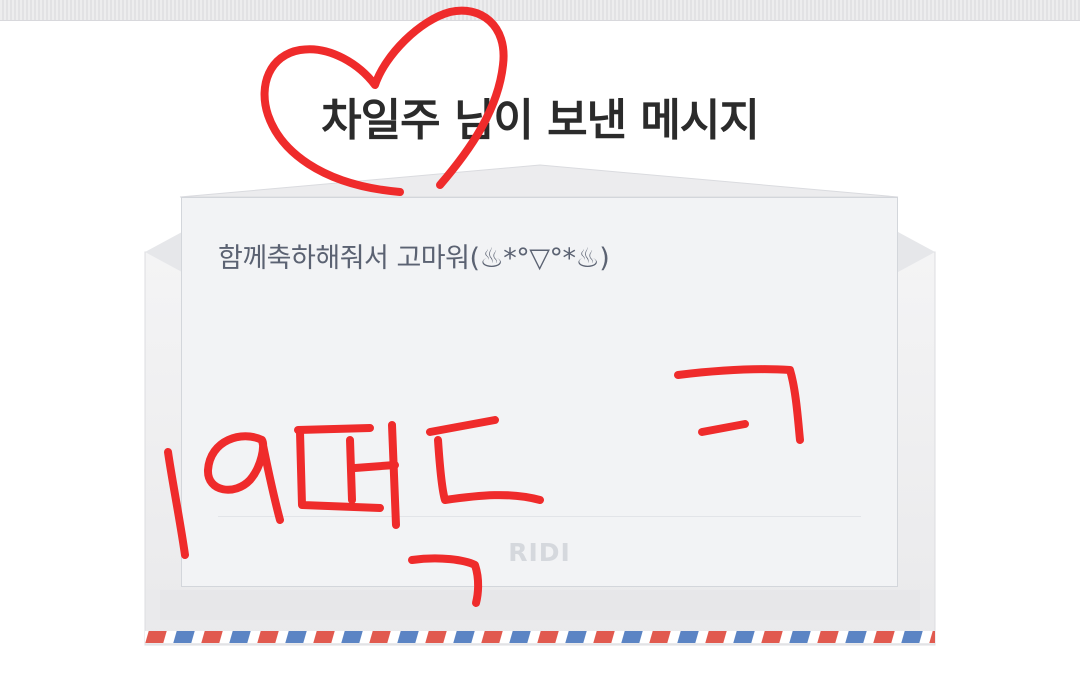  What do you see at coordinates (540, 120) in the screenshot?
I see `page-title: 차일주 님이 보낸 메시지` at bounding box center [540, 120].